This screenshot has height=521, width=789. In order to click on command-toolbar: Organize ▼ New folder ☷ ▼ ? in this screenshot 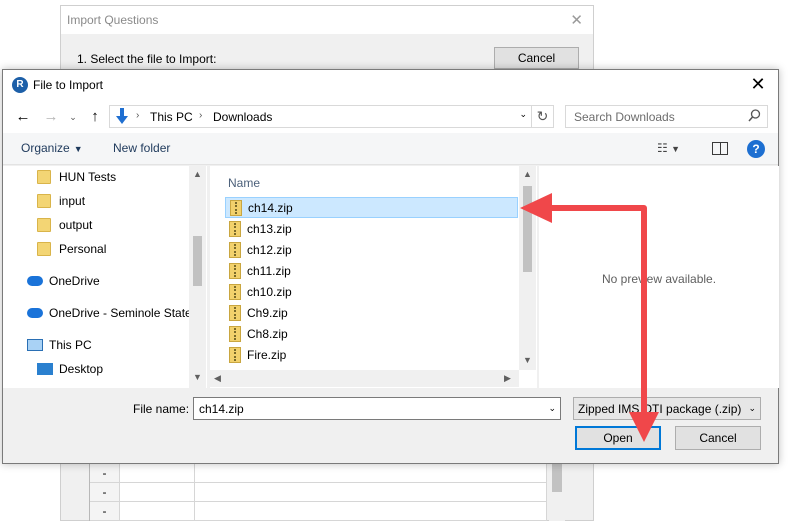, I will do `click(390, 149)`.